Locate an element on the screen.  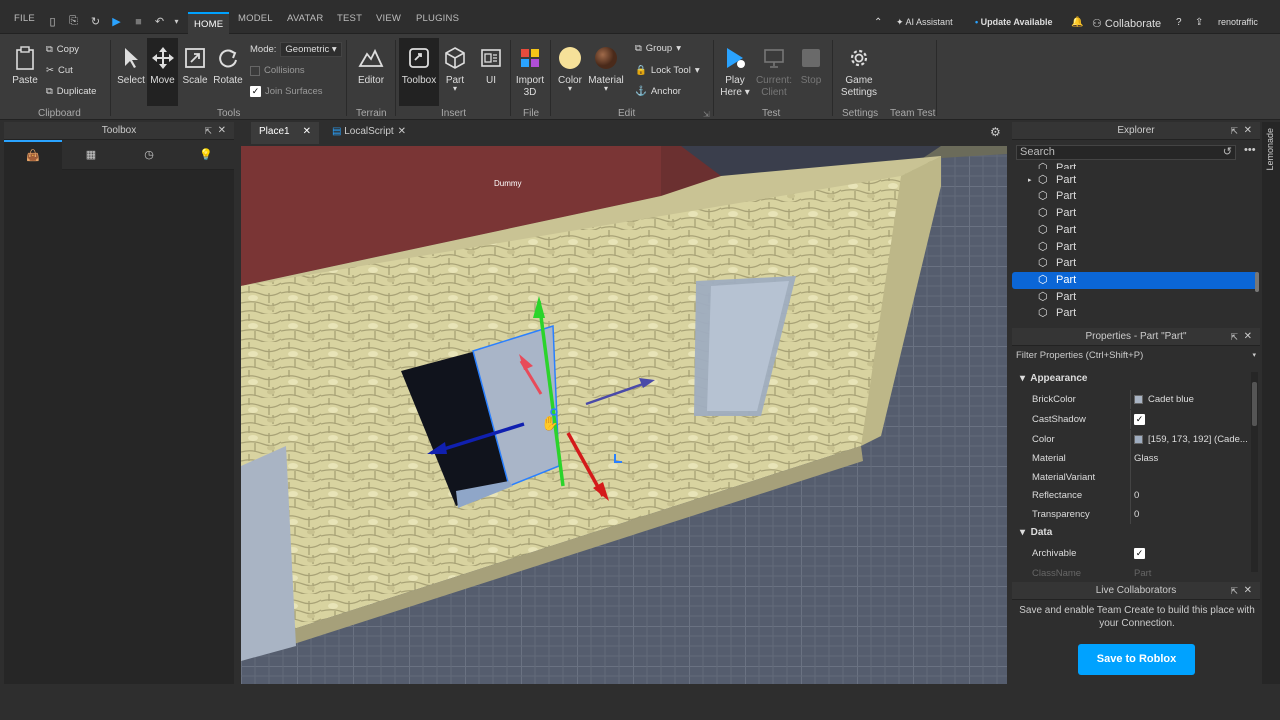
filter-properties-input: Filter Properties (Ctrl+Shift+P) ▾ is located at coordinates (1136, 355).